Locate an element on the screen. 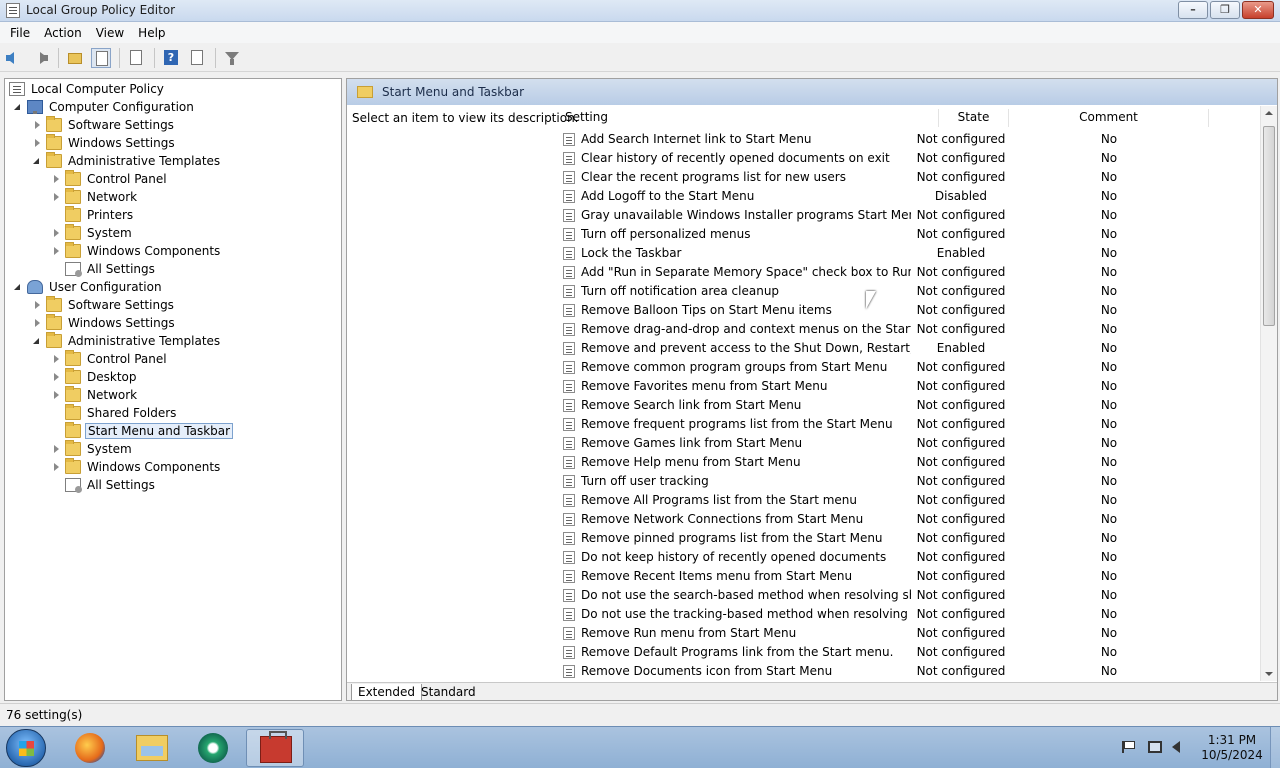 Image resolution: width=1280 pixels, height=768 pixels. tree-item-desktop: Desktop is located at coordinates (95, 377).